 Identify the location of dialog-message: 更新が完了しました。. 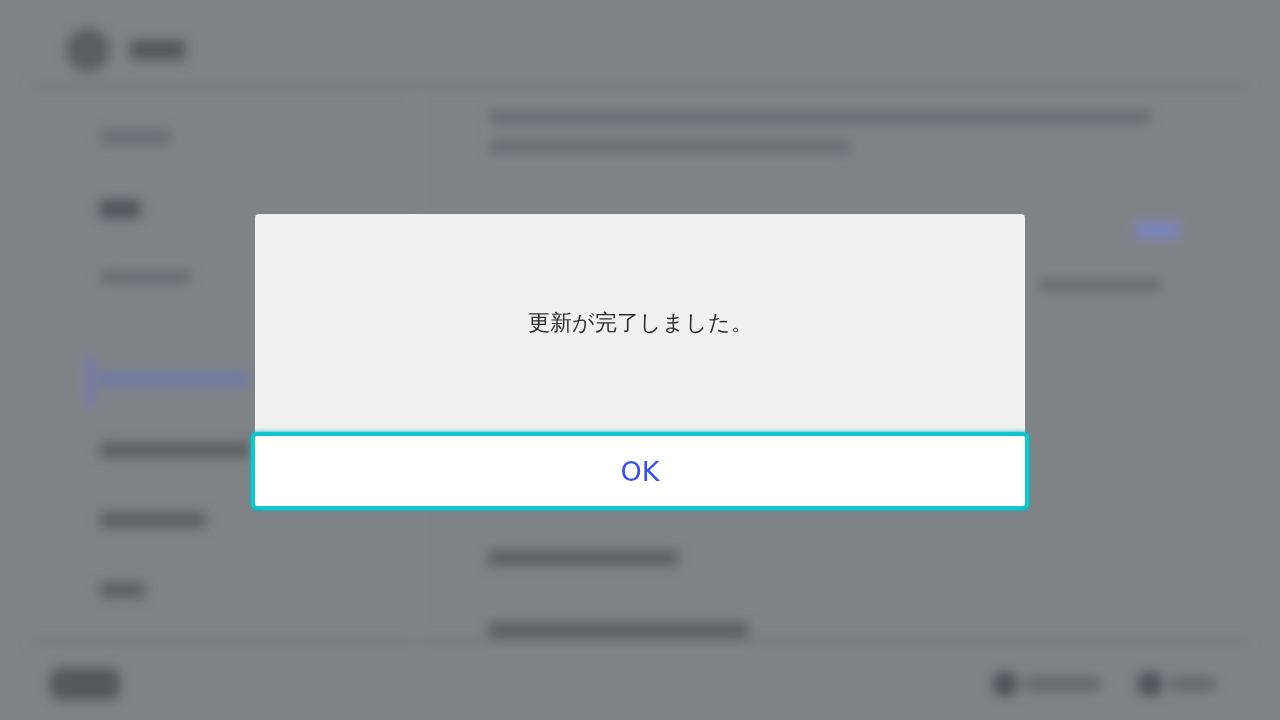
(640, 323).